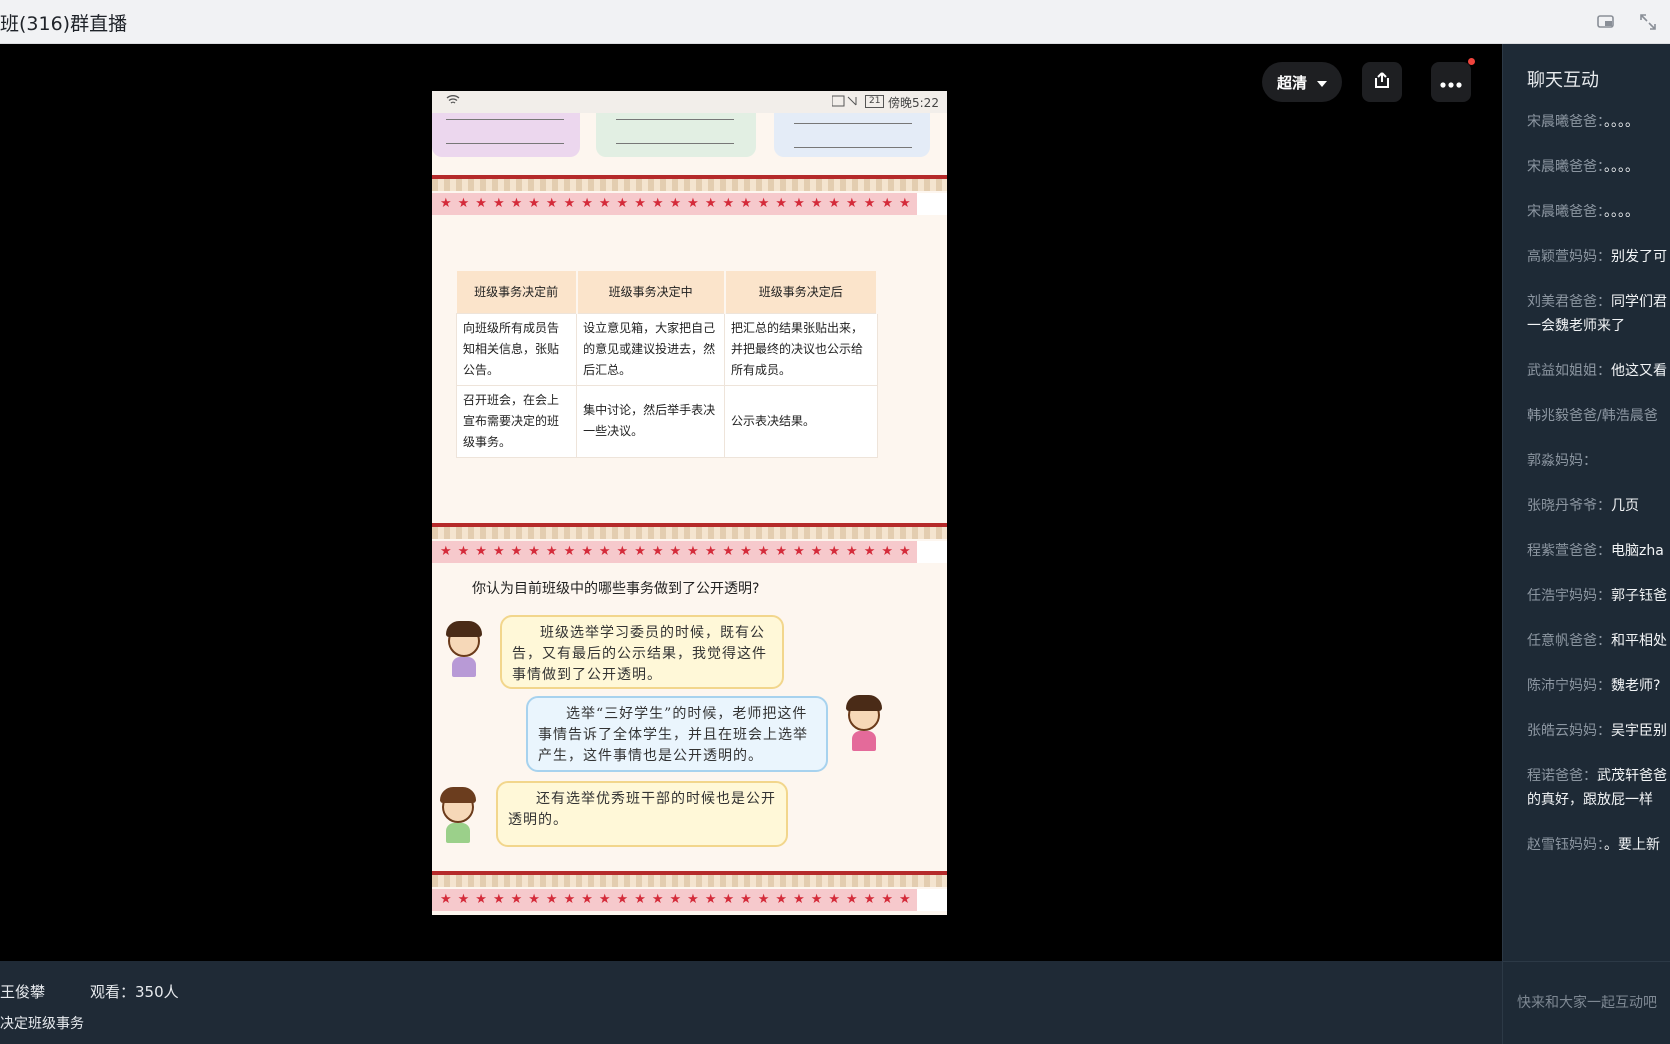 The image size is (1670, 1044). I want to click on chat-text: 同学们君, so click(1639, 302).